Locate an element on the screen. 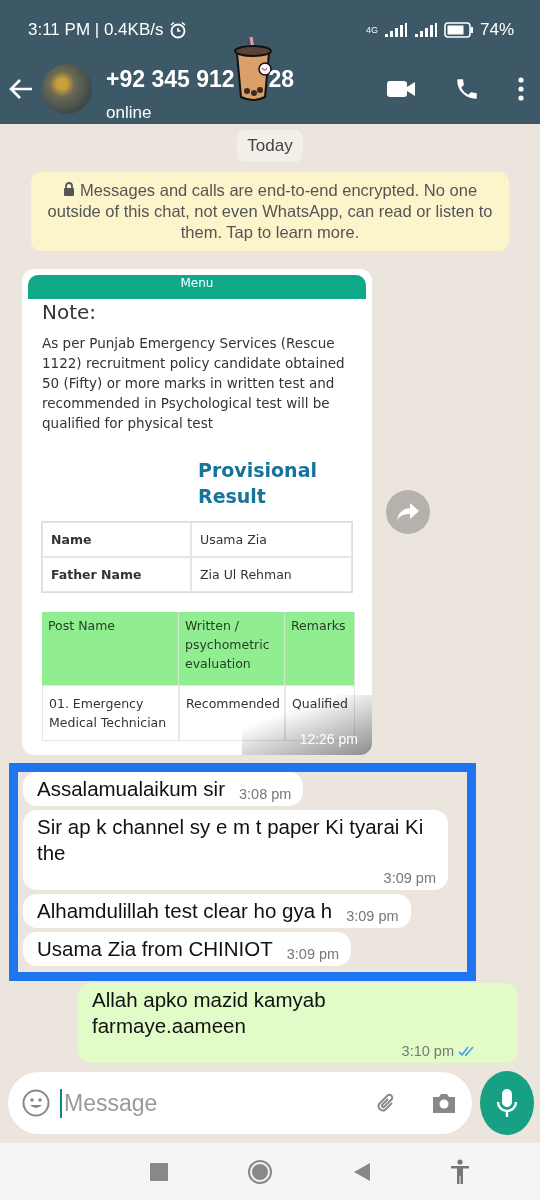 The height and width of the screenshot is (1200, 540). home-icon is located at coordinates (260, 1171).